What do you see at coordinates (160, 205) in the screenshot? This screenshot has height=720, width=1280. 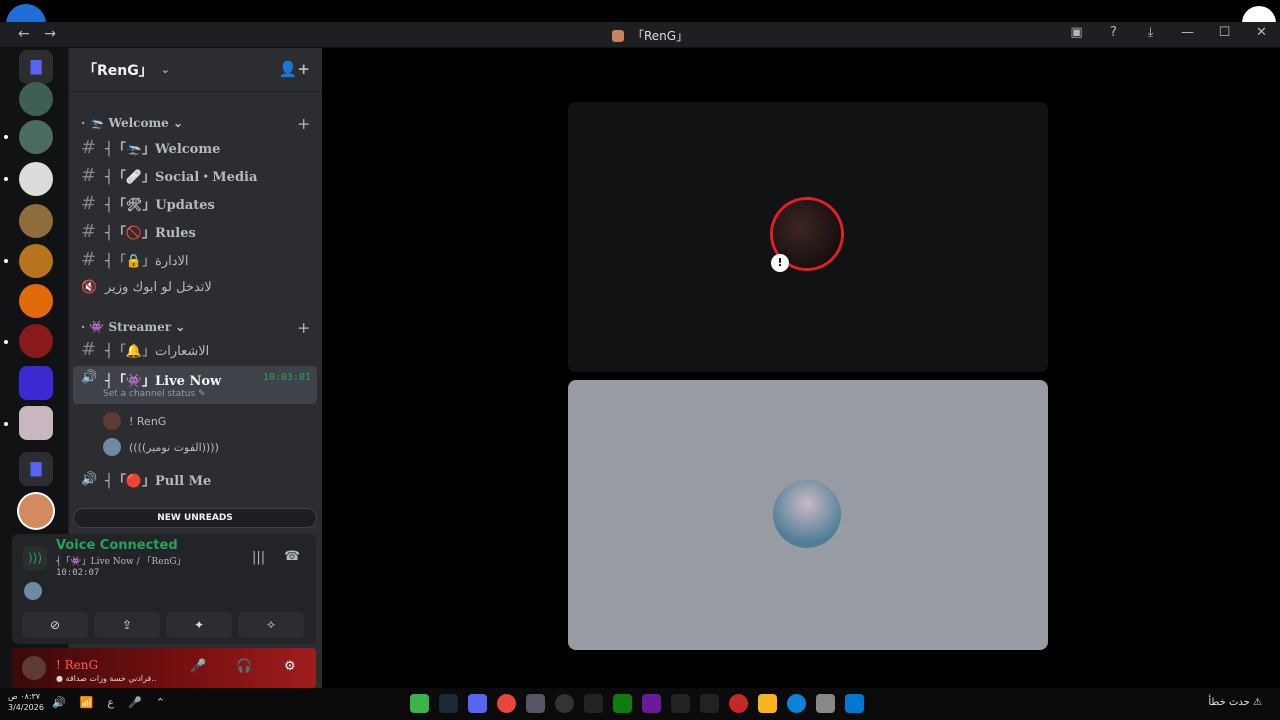 I see `channel-name: ┤「🛠」Updates` at bounding box center [160, 205].